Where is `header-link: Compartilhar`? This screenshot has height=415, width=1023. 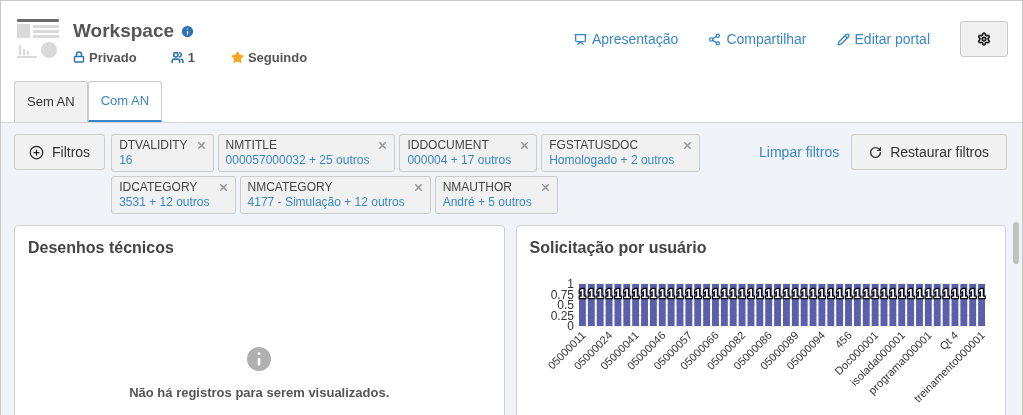 header-link: Compartilhar is located at coordinates (757, 39).